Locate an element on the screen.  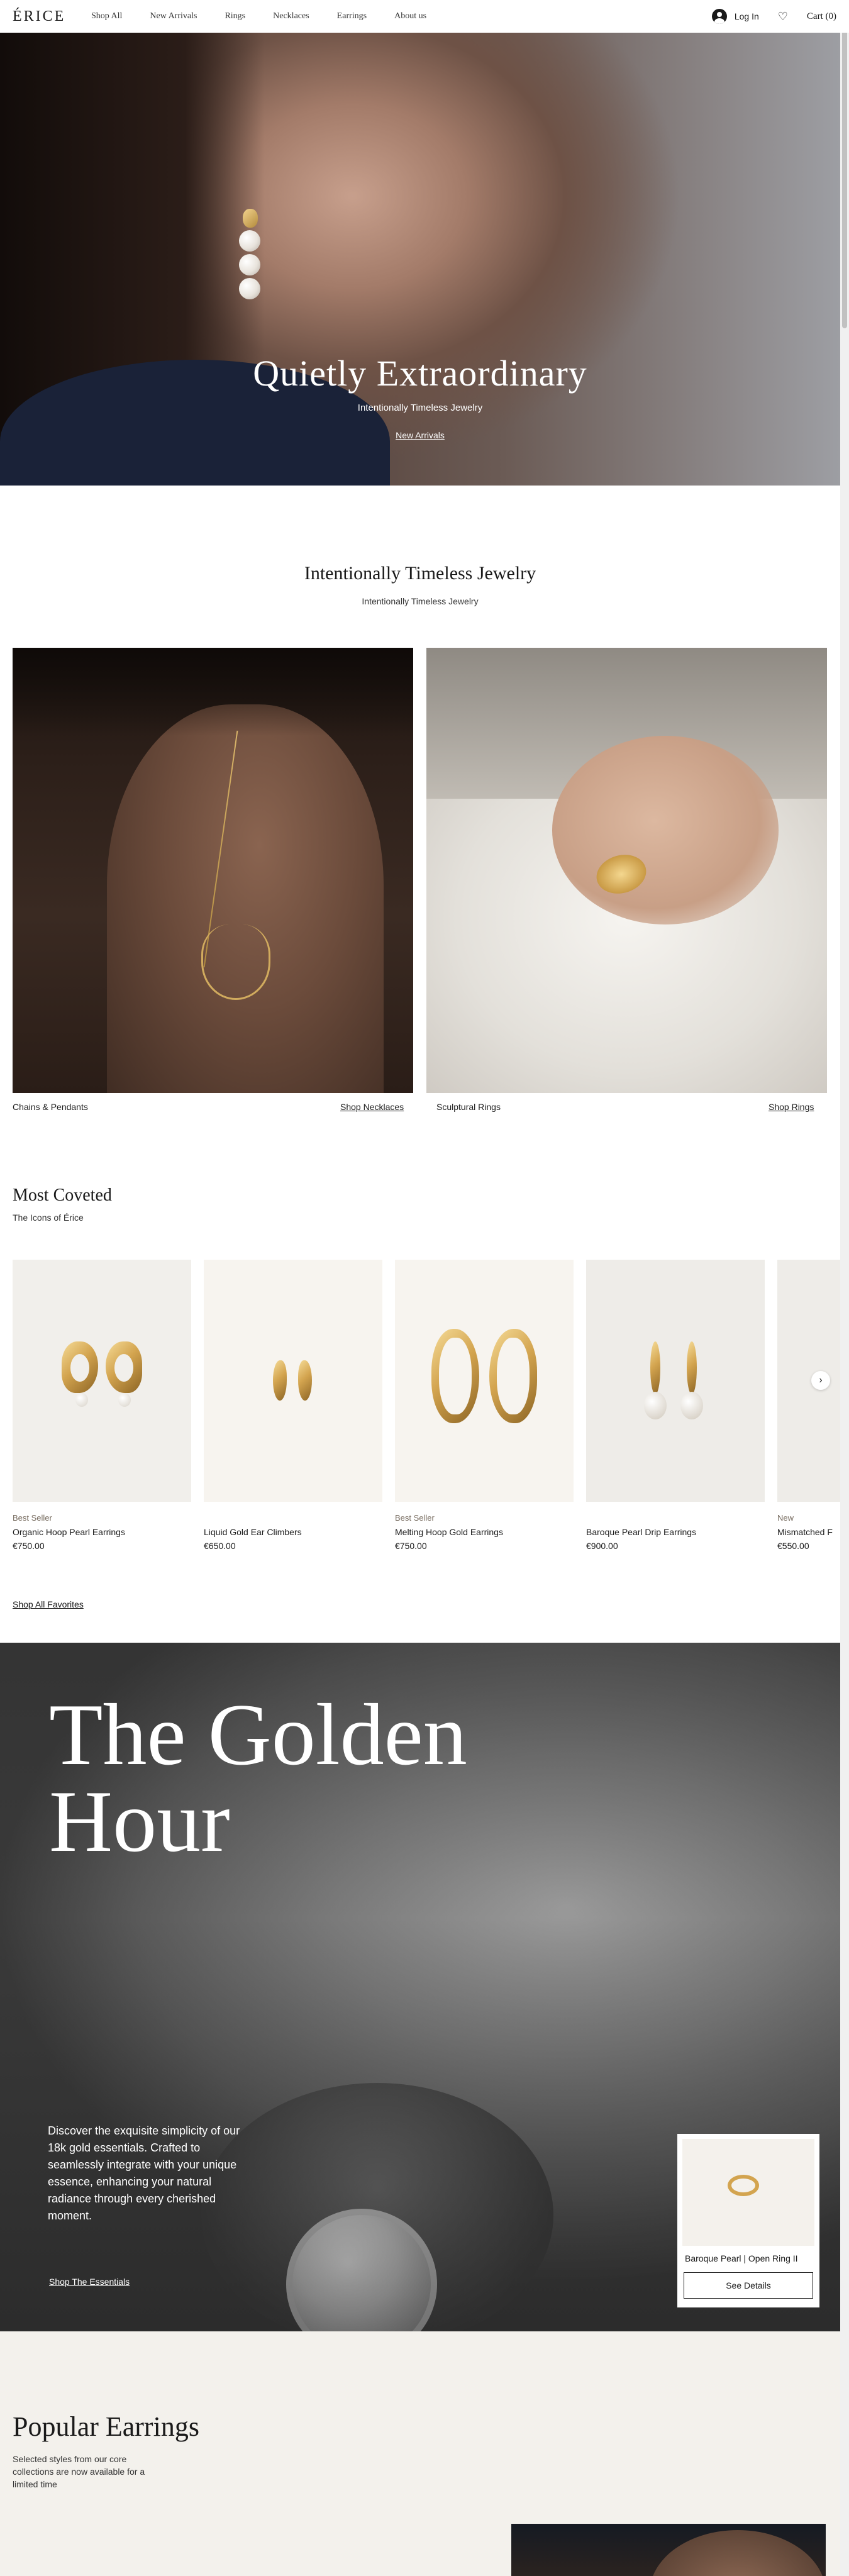
product-name: Liquid Gold Ear Climbers is located at coordinates (293, 1532).